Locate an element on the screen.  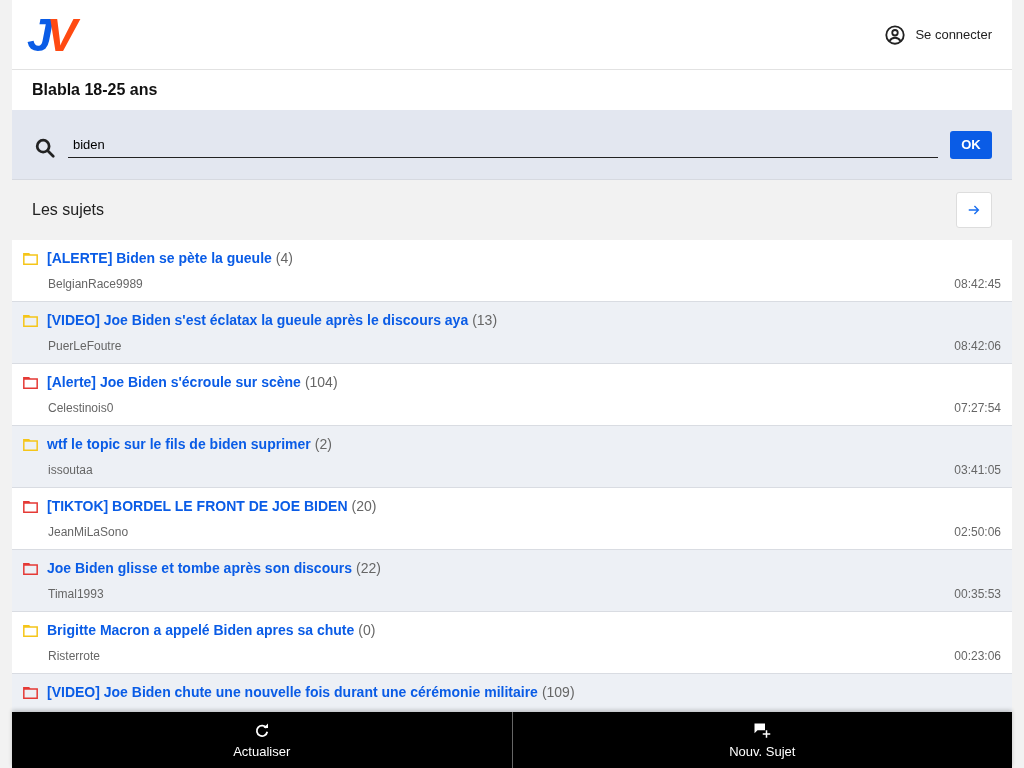
topic-title: [Alerte] Joe Biden s'écroule sur scène is located at coordinates (174, 382).